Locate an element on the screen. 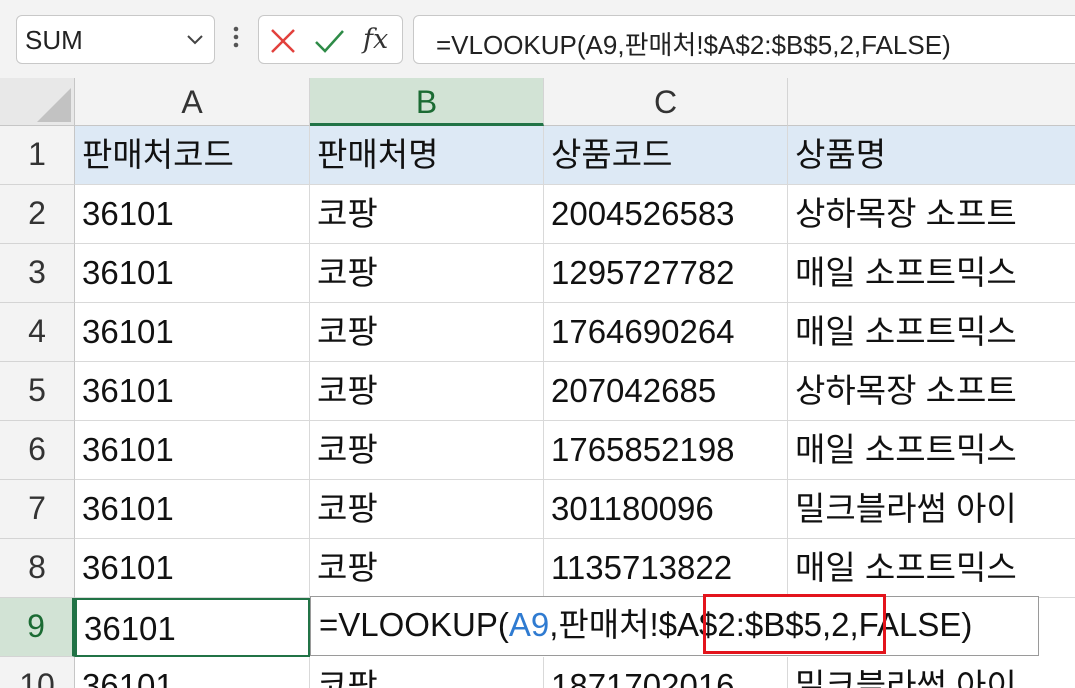  formula-text: =VLOOKUP(A9,판매처!$A$2:$B$5,2,FALSE) is located at coordinates (693, 45).